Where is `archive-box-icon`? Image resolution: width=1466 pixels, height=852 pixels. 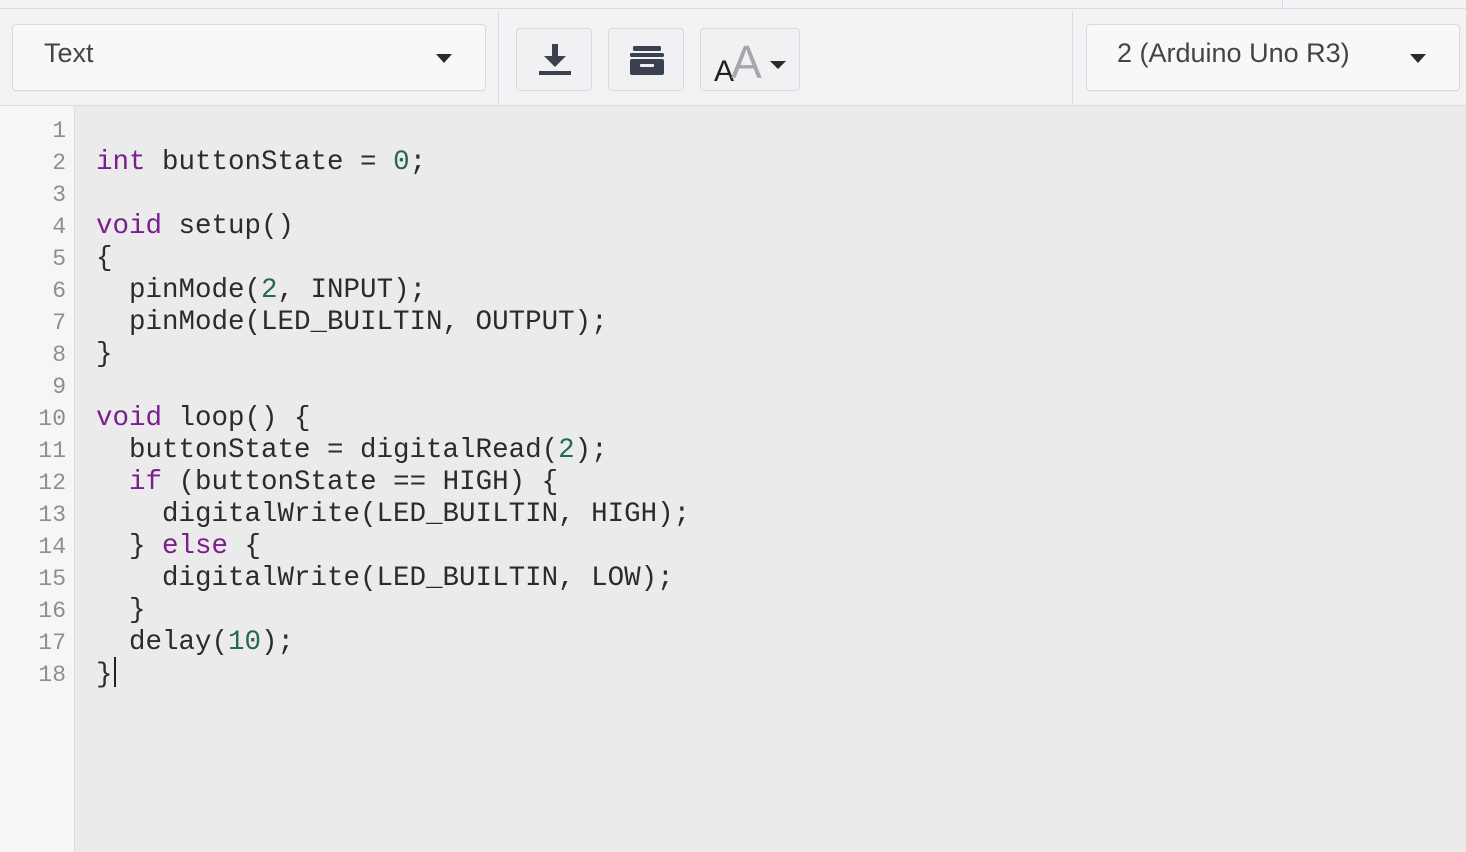 archive-box-icon is located at coordinates (647, 60).